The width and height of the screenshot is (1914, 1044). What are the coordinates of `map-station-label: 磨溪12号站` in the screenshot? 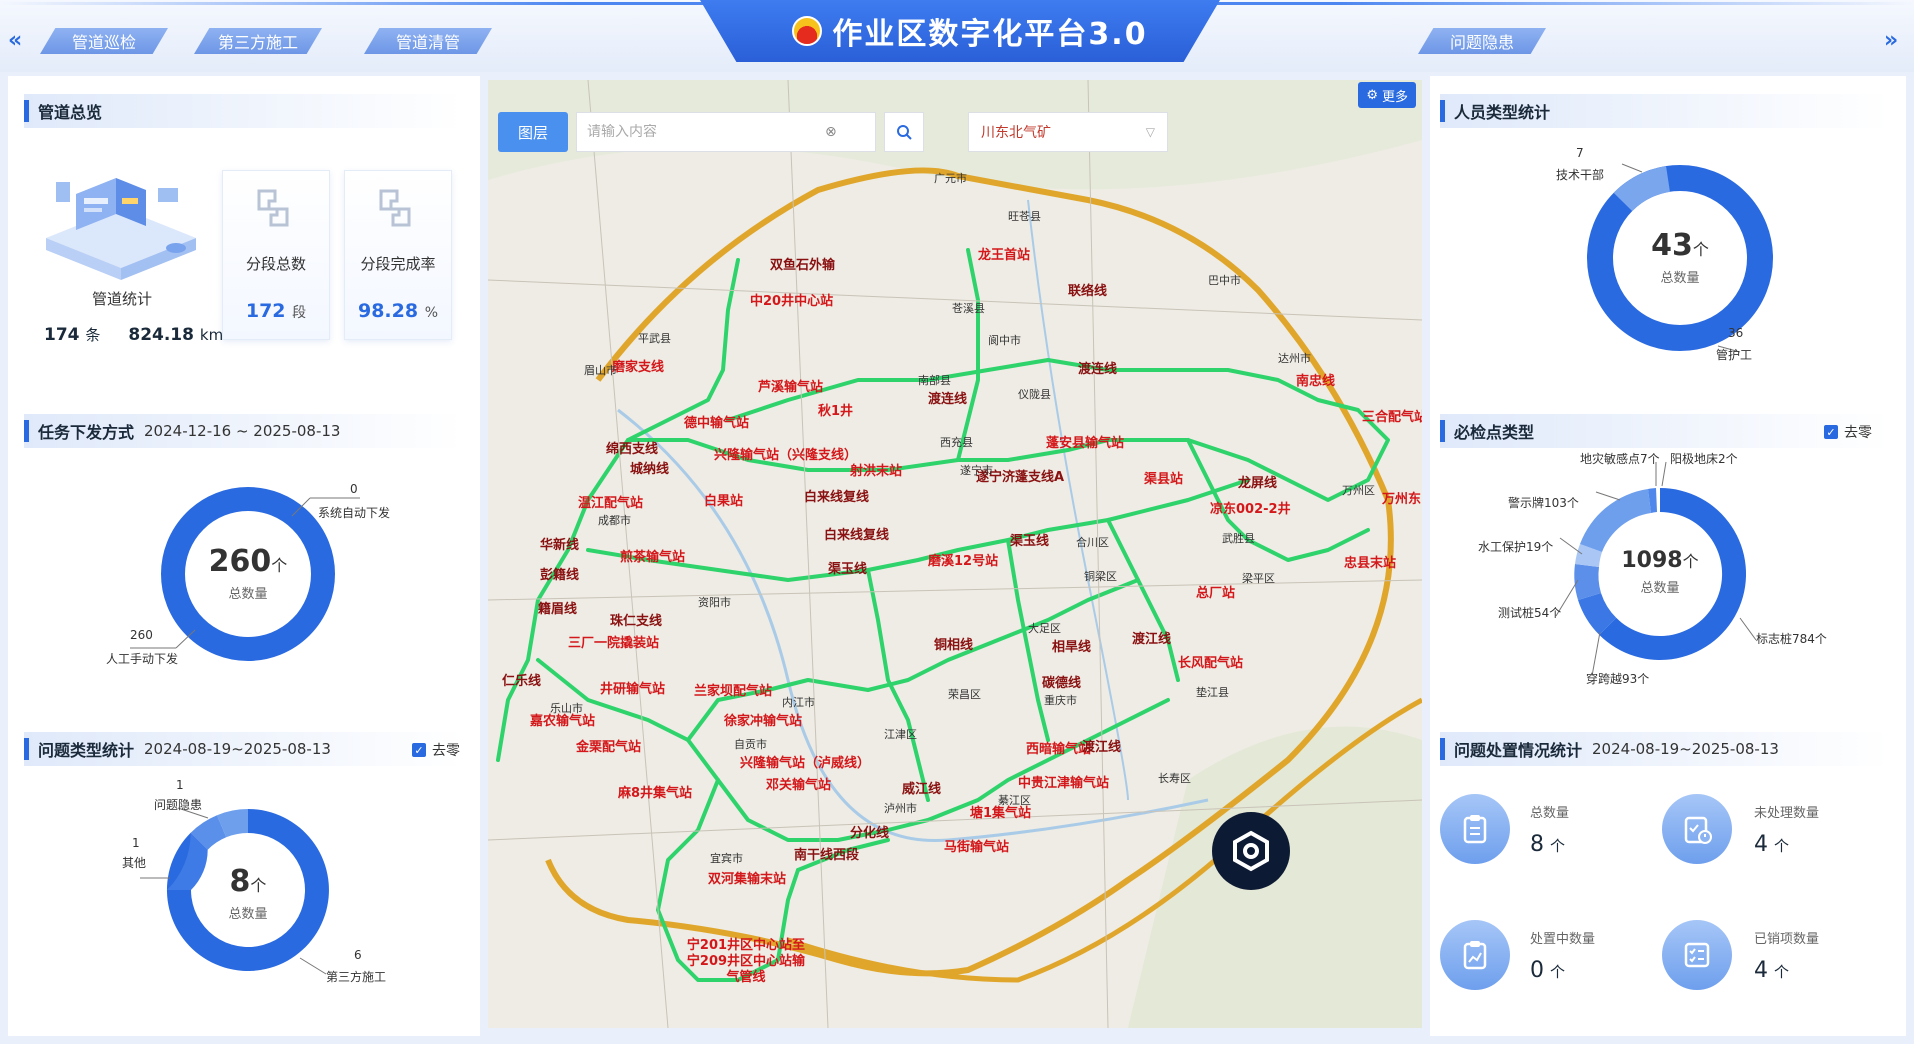 It's located at (963, 559).